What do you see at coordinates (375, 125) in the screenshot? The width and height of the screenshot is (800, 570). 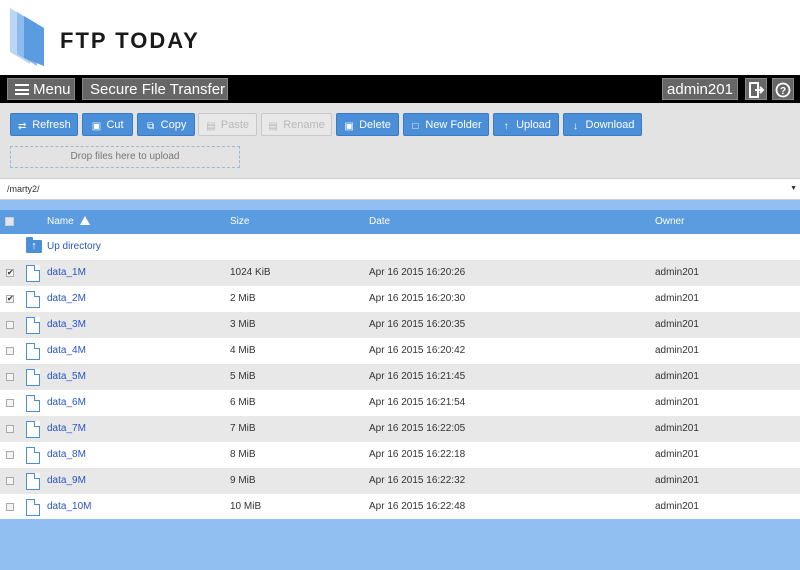 I see `delete-label: Delete` at bounding box center [375, 125].